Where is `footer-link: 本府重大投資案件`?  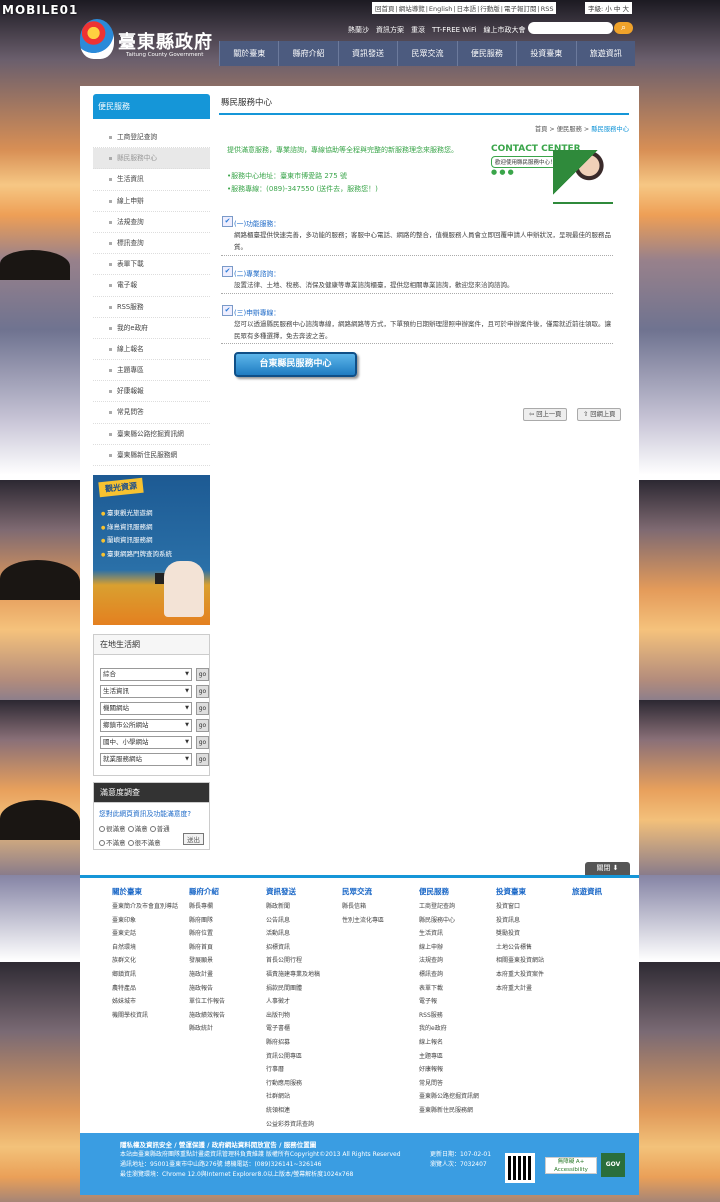
footer-link: 本府重大投資案件 is located at coordinates (536, 975).